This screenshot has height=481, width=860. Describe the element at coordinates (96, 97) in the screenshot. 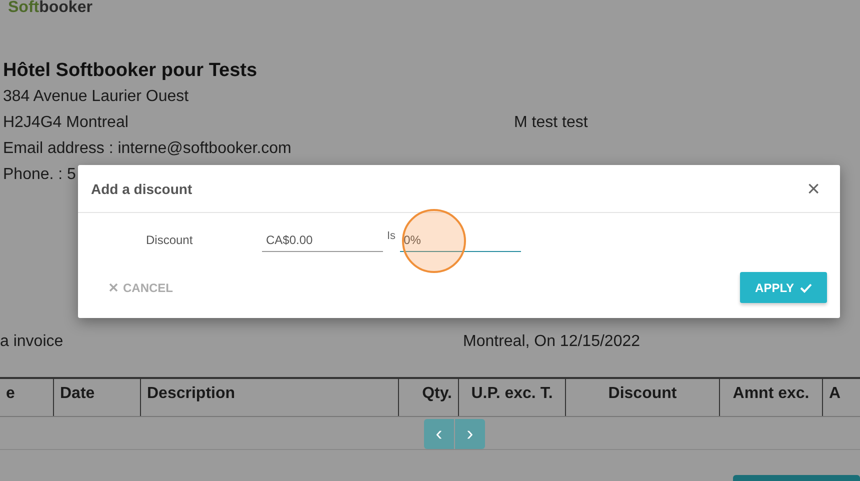

I see `address-line: 384 Avenue Laurier Ouest` at that location.